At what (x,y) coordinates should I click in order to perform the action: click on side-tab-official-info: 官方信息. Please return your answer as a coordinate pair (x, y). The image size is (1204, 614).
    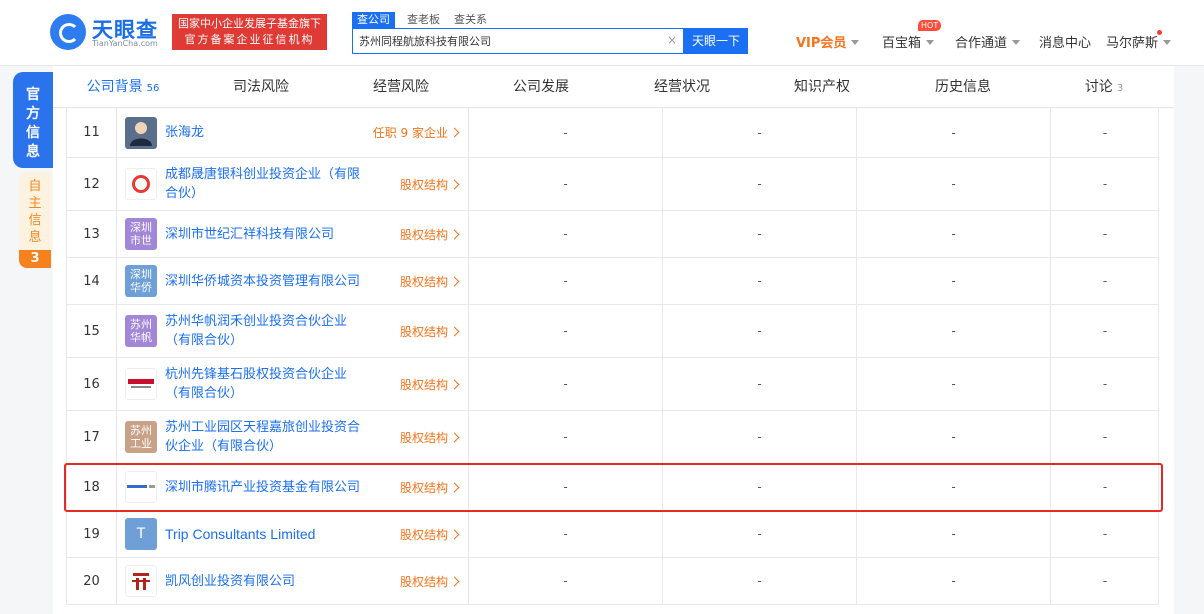
    Looking at the image, I should click on (33, 120).